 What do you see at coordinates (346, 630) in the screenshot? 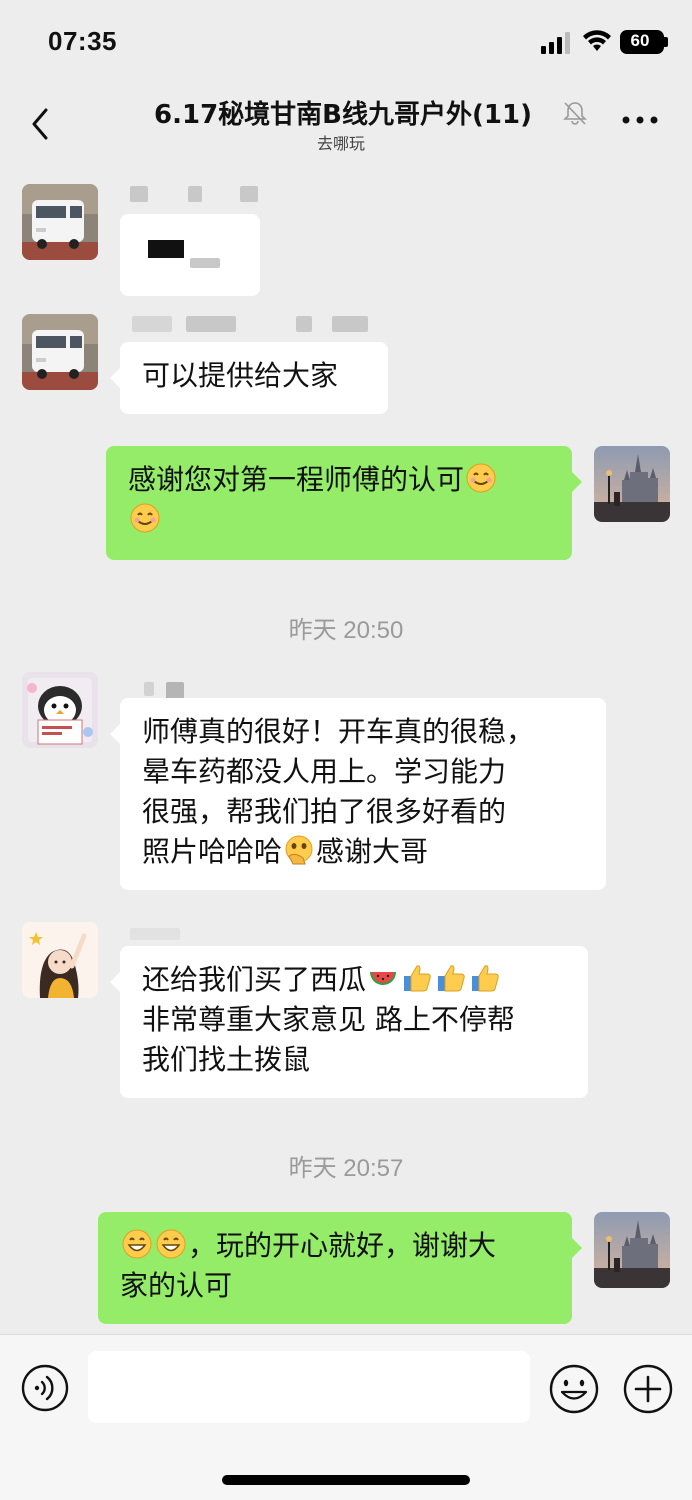
I see `timestamp: 昨天 20:50` at bounding box center [346, 630].